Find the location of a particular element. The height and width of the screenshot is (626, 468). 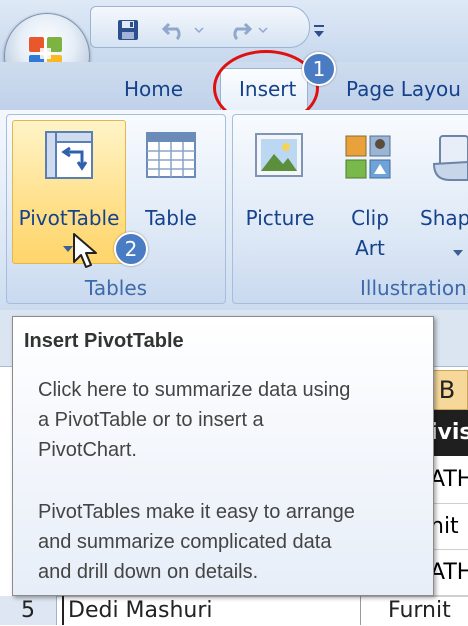

tables-group-label: Tables is located at coordinates (116, 288).